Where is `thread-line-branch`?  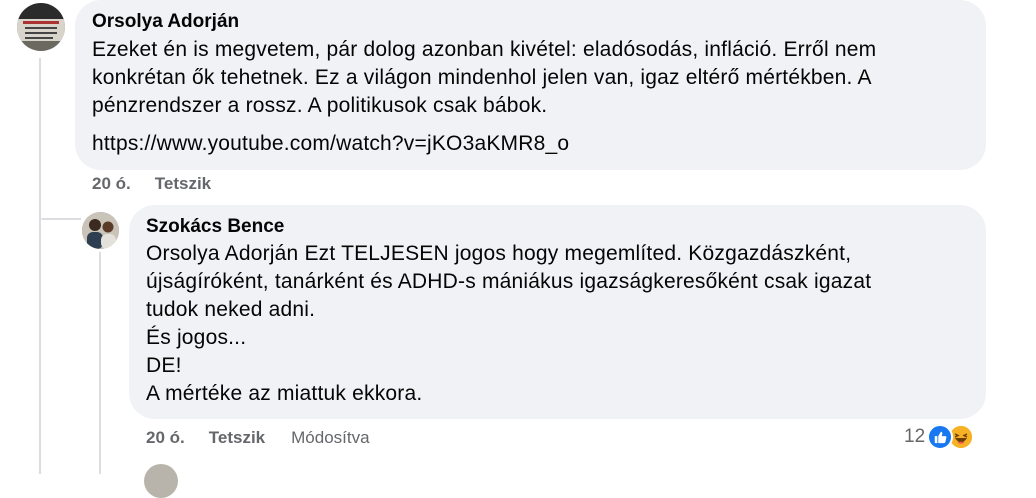 thread-line-branch is located at coordinates (61, 219).